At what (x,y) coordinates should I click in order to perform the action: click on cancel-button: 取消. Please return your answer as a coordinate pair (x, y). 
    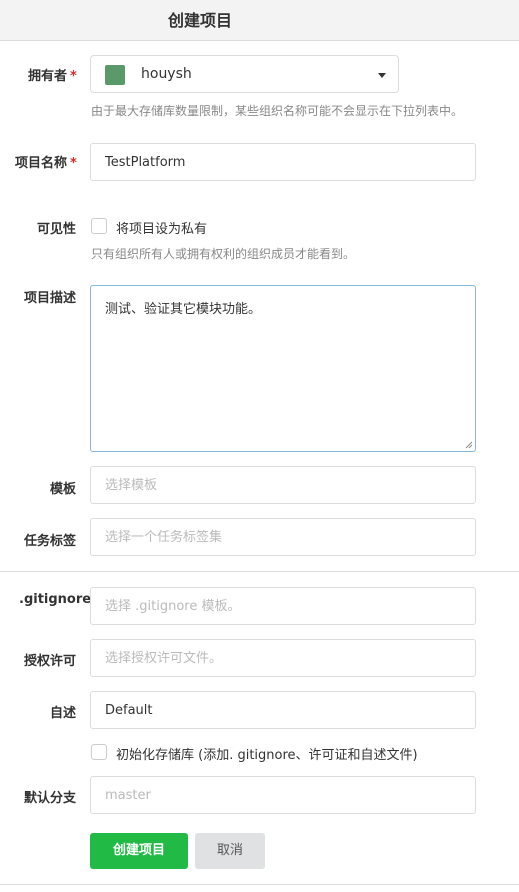
    Looking at the image, I should click on (230, 851).